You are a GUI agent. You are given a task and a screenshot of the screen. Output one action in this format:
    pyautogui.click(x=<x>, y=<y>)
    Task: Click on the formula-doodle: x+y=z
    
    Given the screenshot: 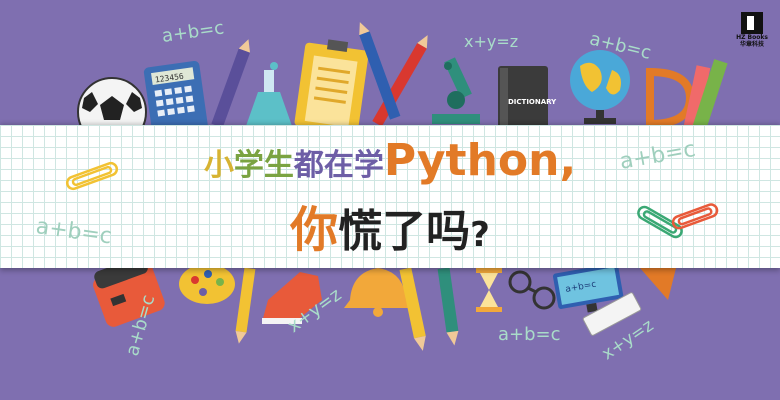 What is the action you would take?
    pyautogui.click(x=491, y=41)
    